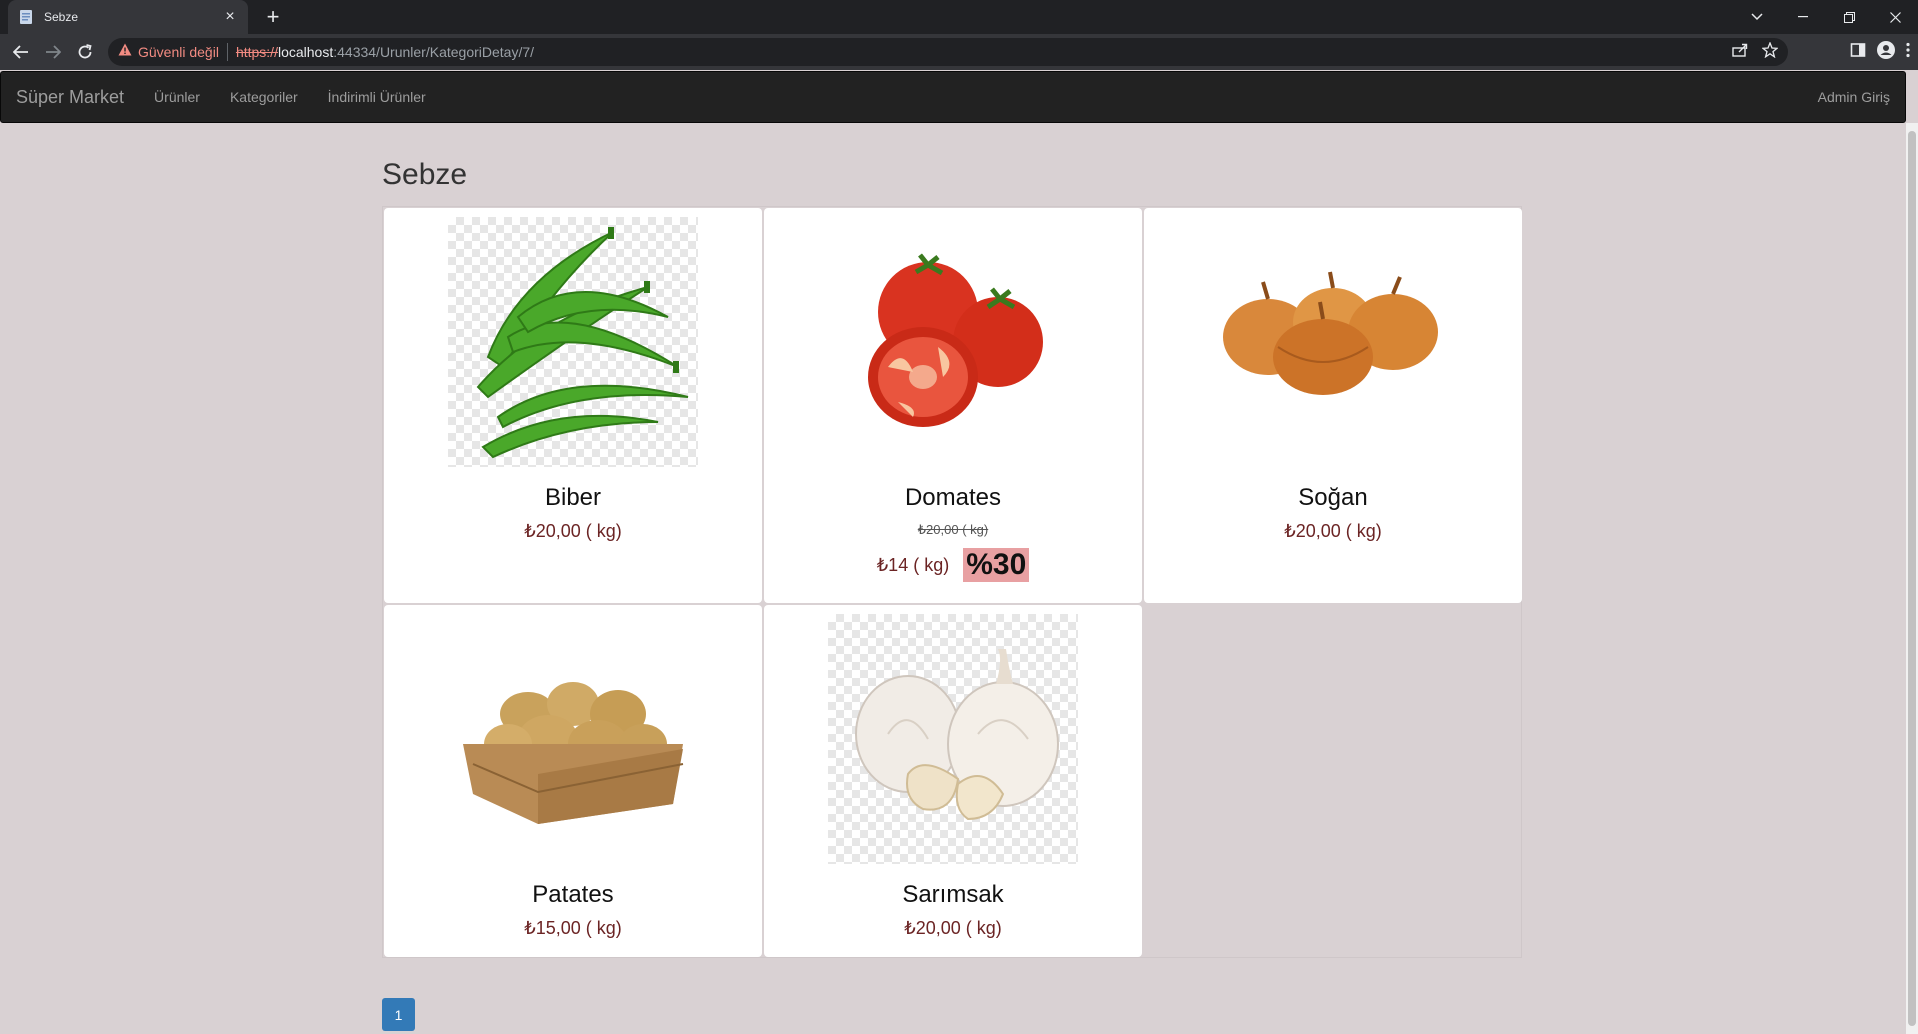 This screenshot has height=1034, width=1918. I want to click on product-card-sogan: Soğan ₺20,00 ( kg), so click(1333, 405).